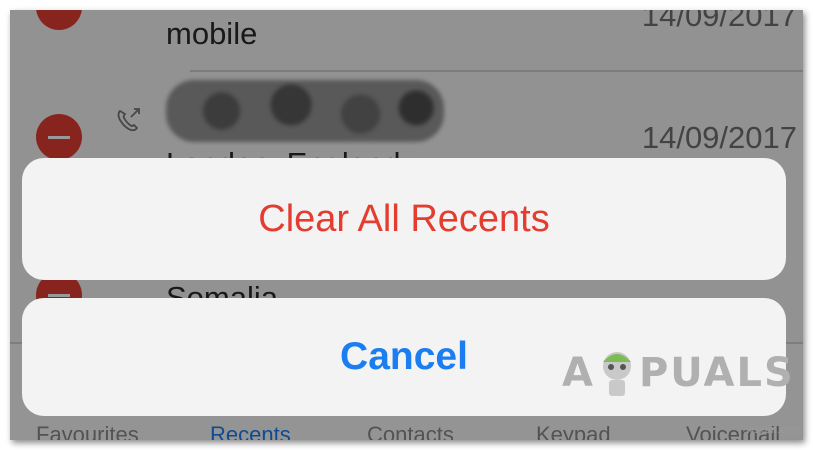 The image size is (813, 450). Describe the element at coordinates (716, 373) in the screenshot. I see `watermark-wordmark: PUALS` at that location.